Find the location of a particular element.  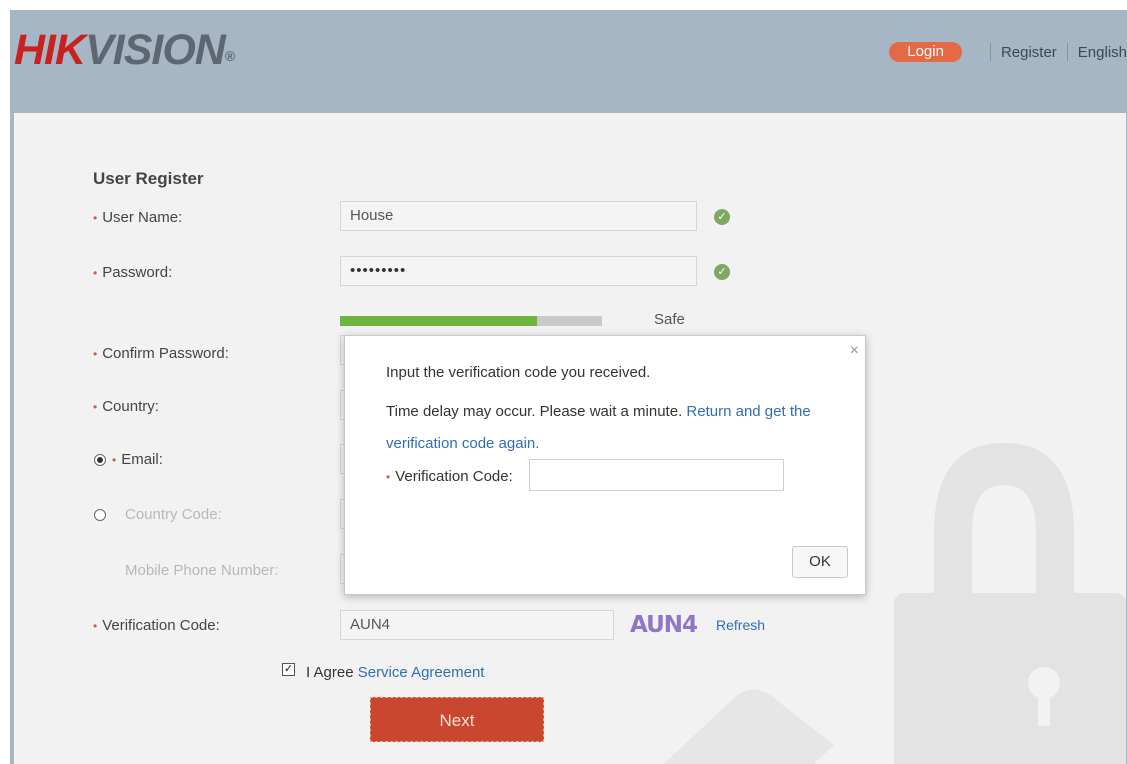

mobile-phone-label: Mobile Phone Number: is located at coordinates (202, 570).